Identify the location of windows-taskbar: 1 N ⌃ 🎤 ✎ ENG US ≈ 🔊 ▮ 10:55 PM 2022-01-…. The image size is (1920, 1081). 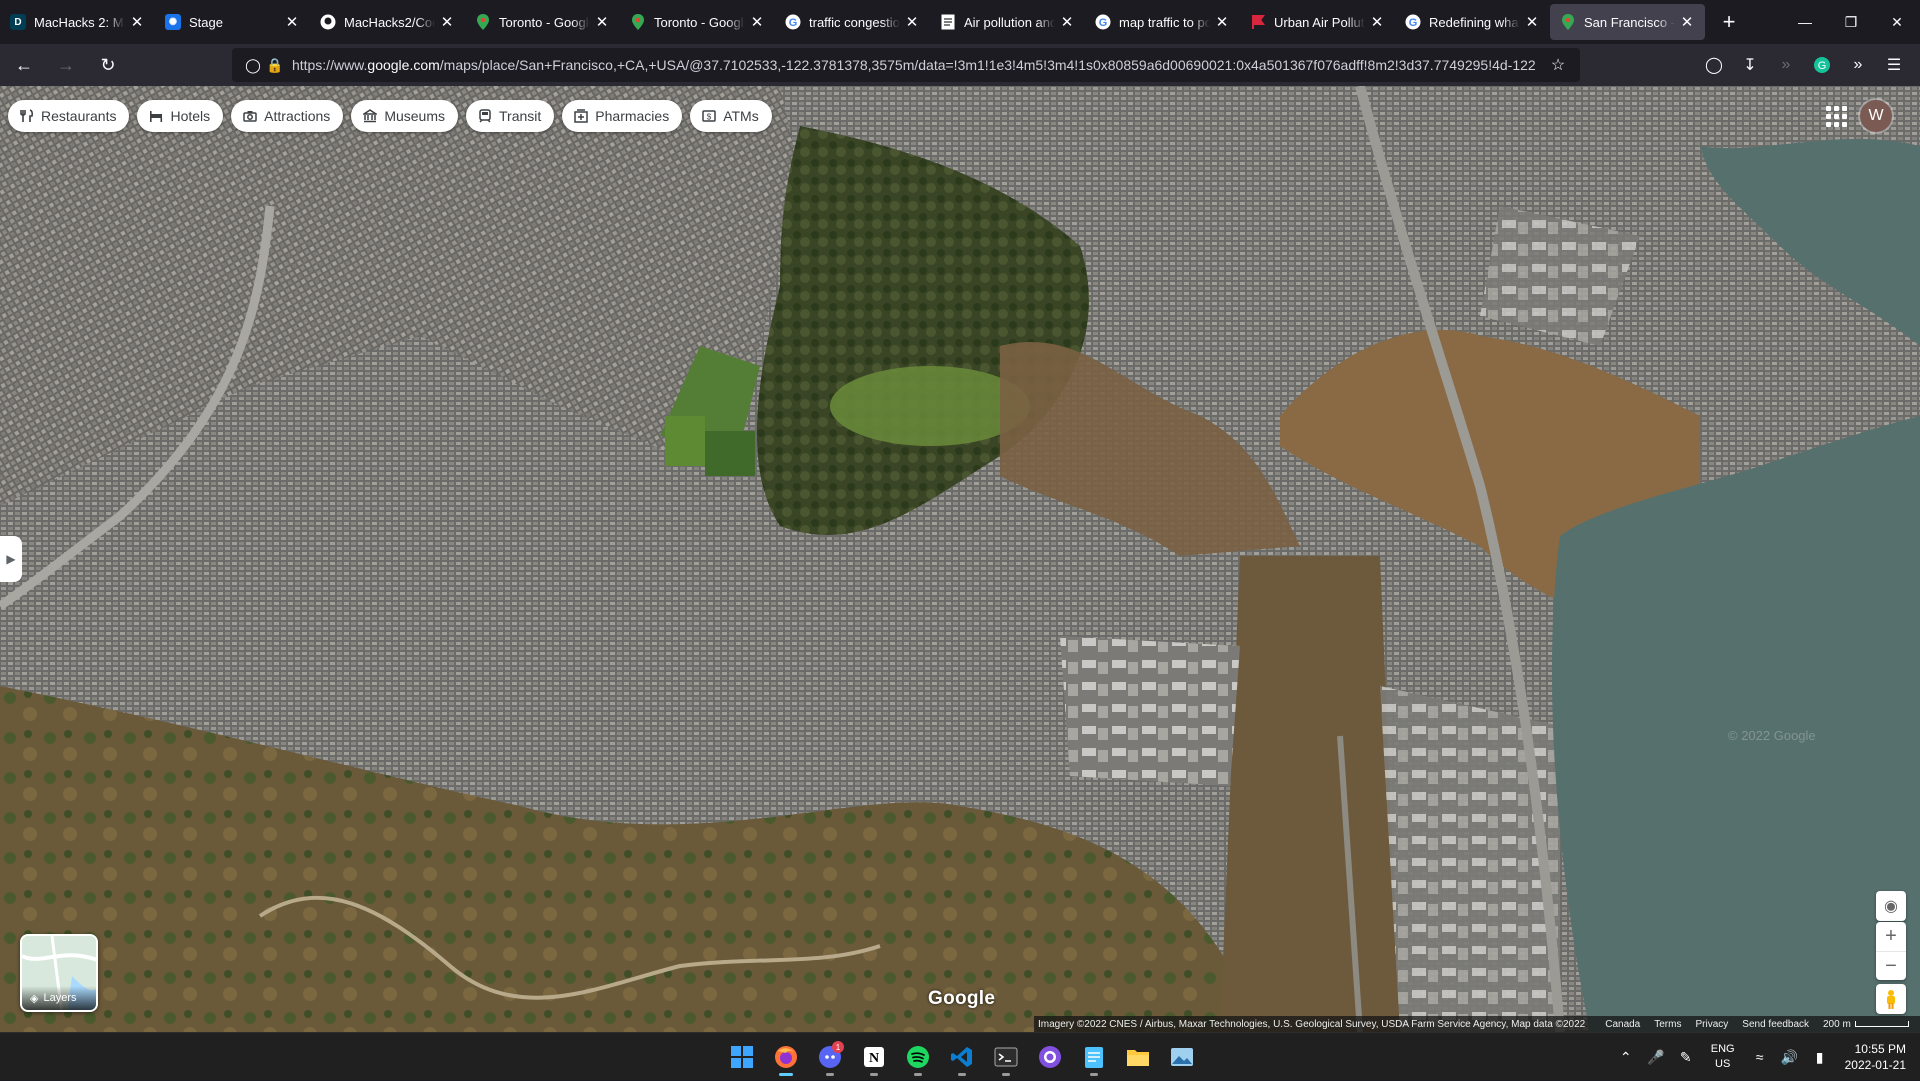
(960, 1056).